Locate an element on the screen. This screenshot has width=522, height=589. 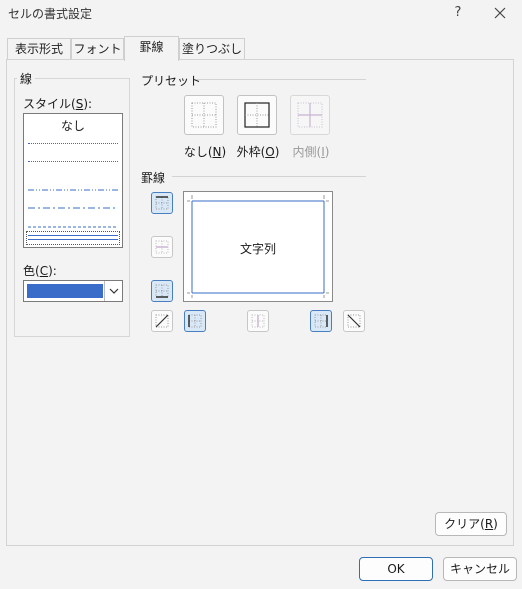
dash-dot-line is located at coordinates (73, 208).